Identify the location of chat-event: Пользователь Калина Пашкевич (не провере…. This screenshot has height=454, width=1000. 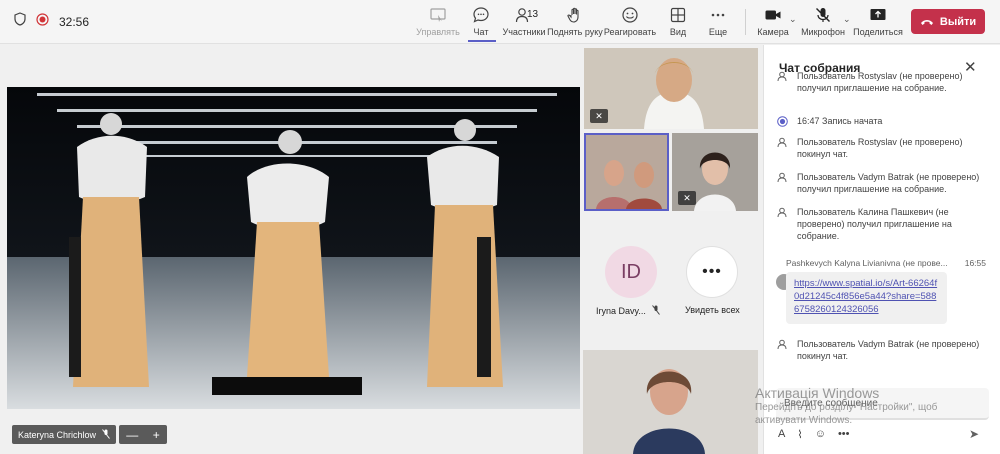
(883, 224).